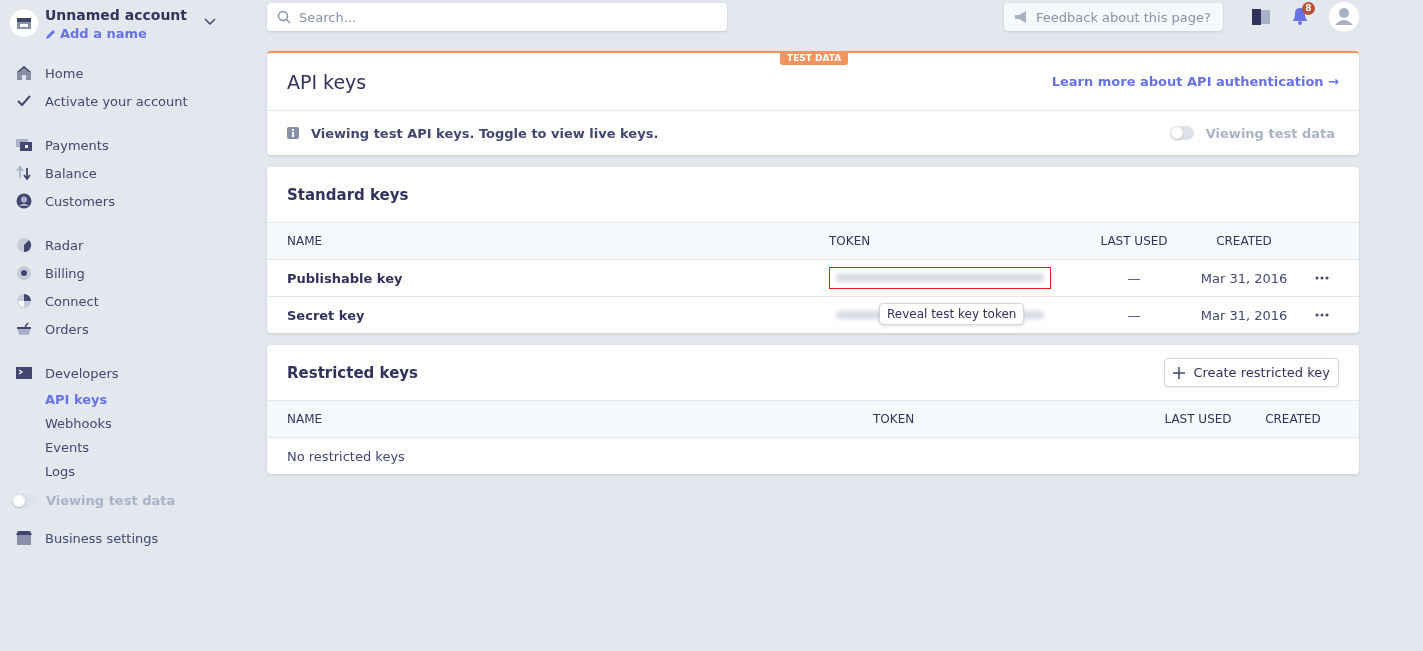 The width and height of the screenshot is (1423, 651). What do you see at coordinates (1113, 17) in the screenshot?
I see `feedback-field: Feedback about this page?` at bounding box center [1113, 17].